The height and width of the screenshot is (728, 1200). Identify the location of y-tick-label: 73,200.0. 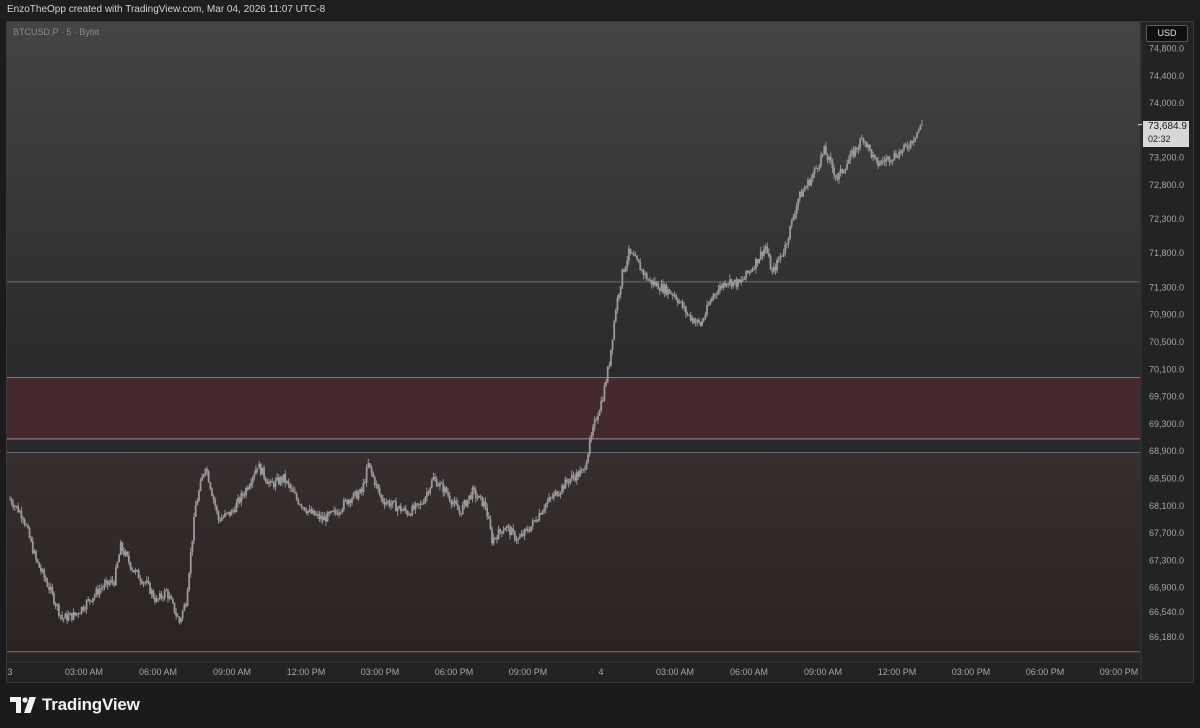
(1166, 158).